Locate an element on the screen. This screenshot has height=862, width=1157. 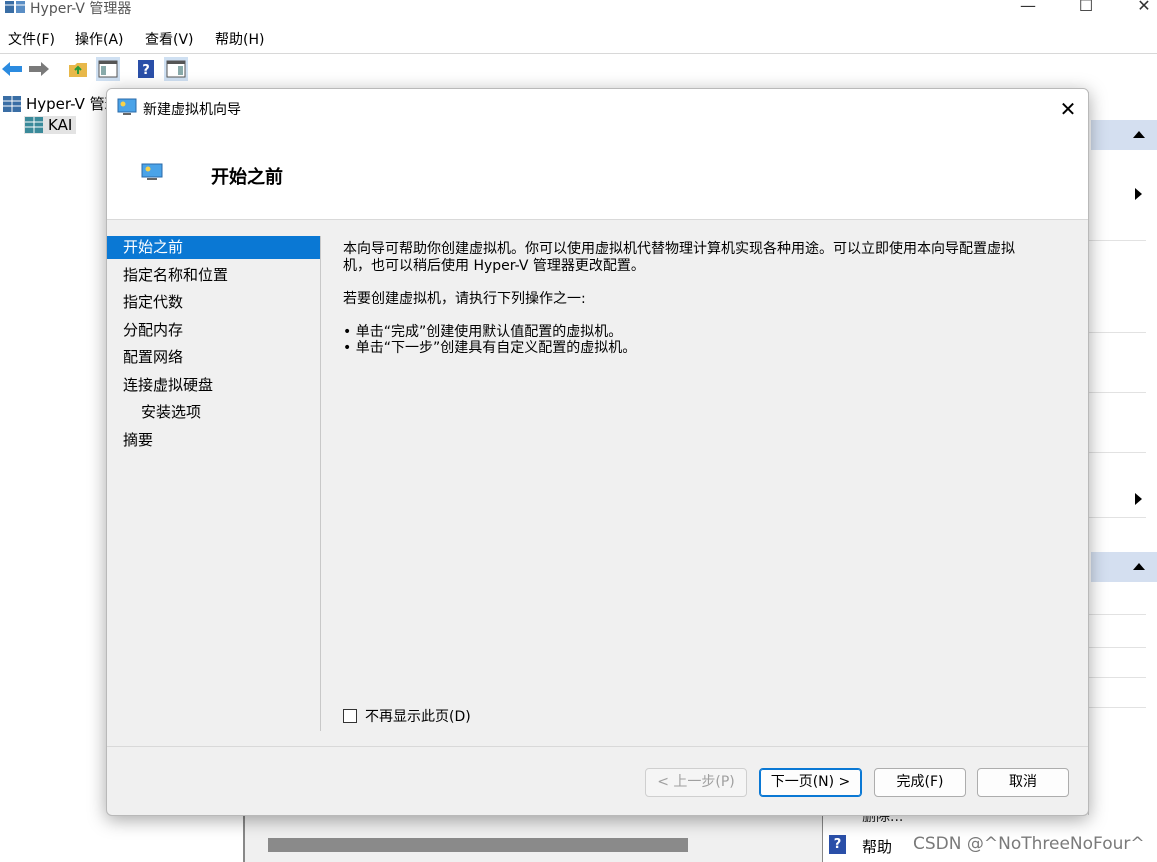
nav-item-summary: 摘要 is located at coordinates (213, 440).